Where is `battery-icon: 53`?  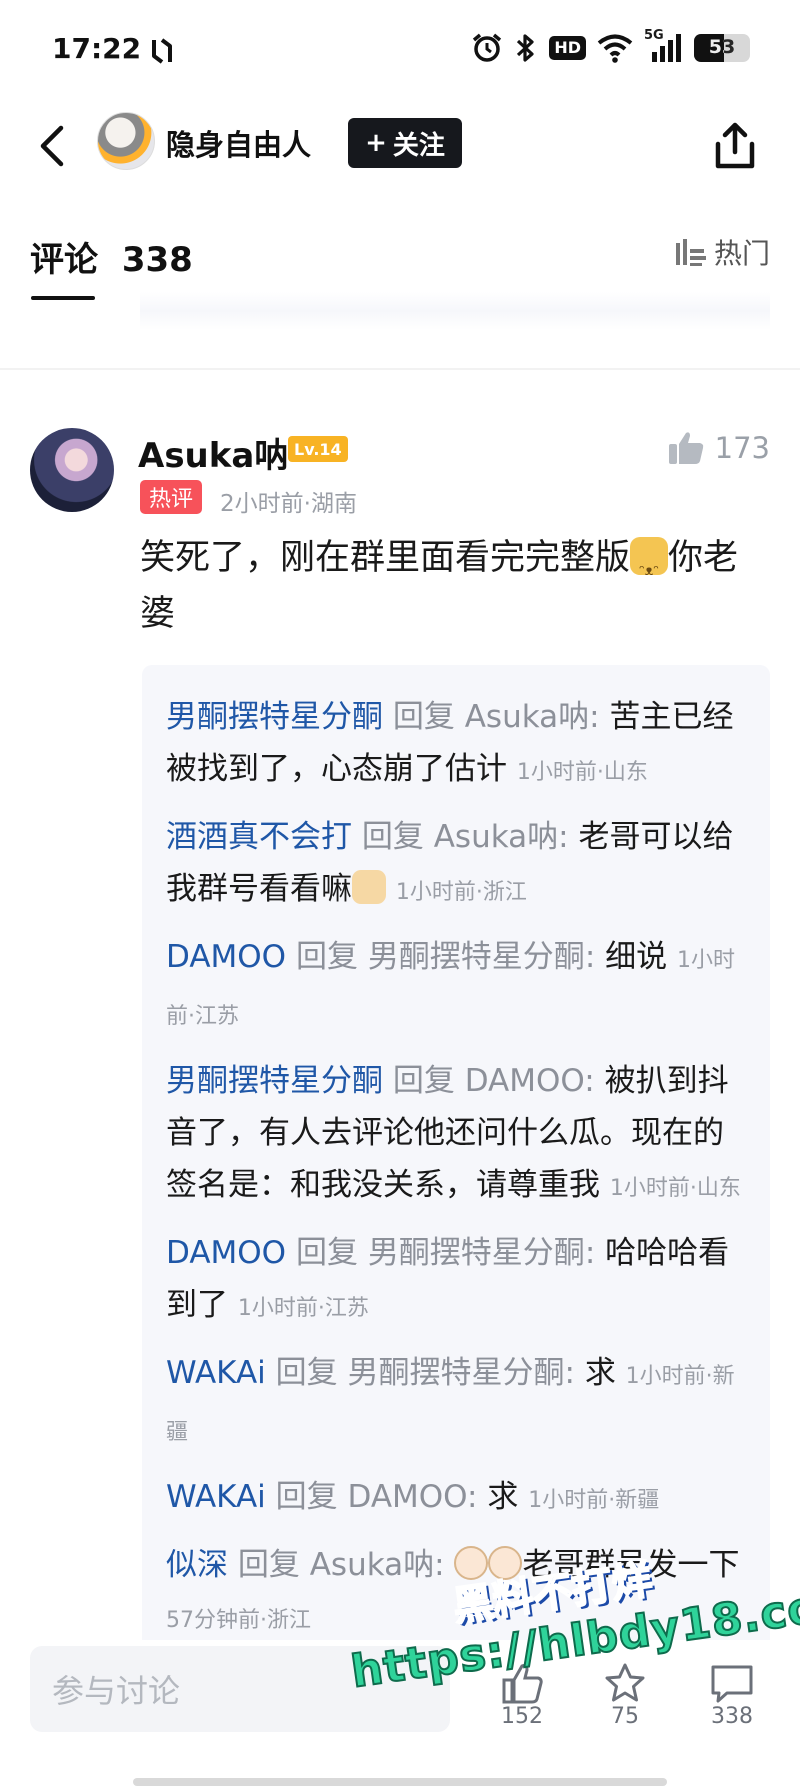 battery-icon: 53 is located at coordinates (722, 48).